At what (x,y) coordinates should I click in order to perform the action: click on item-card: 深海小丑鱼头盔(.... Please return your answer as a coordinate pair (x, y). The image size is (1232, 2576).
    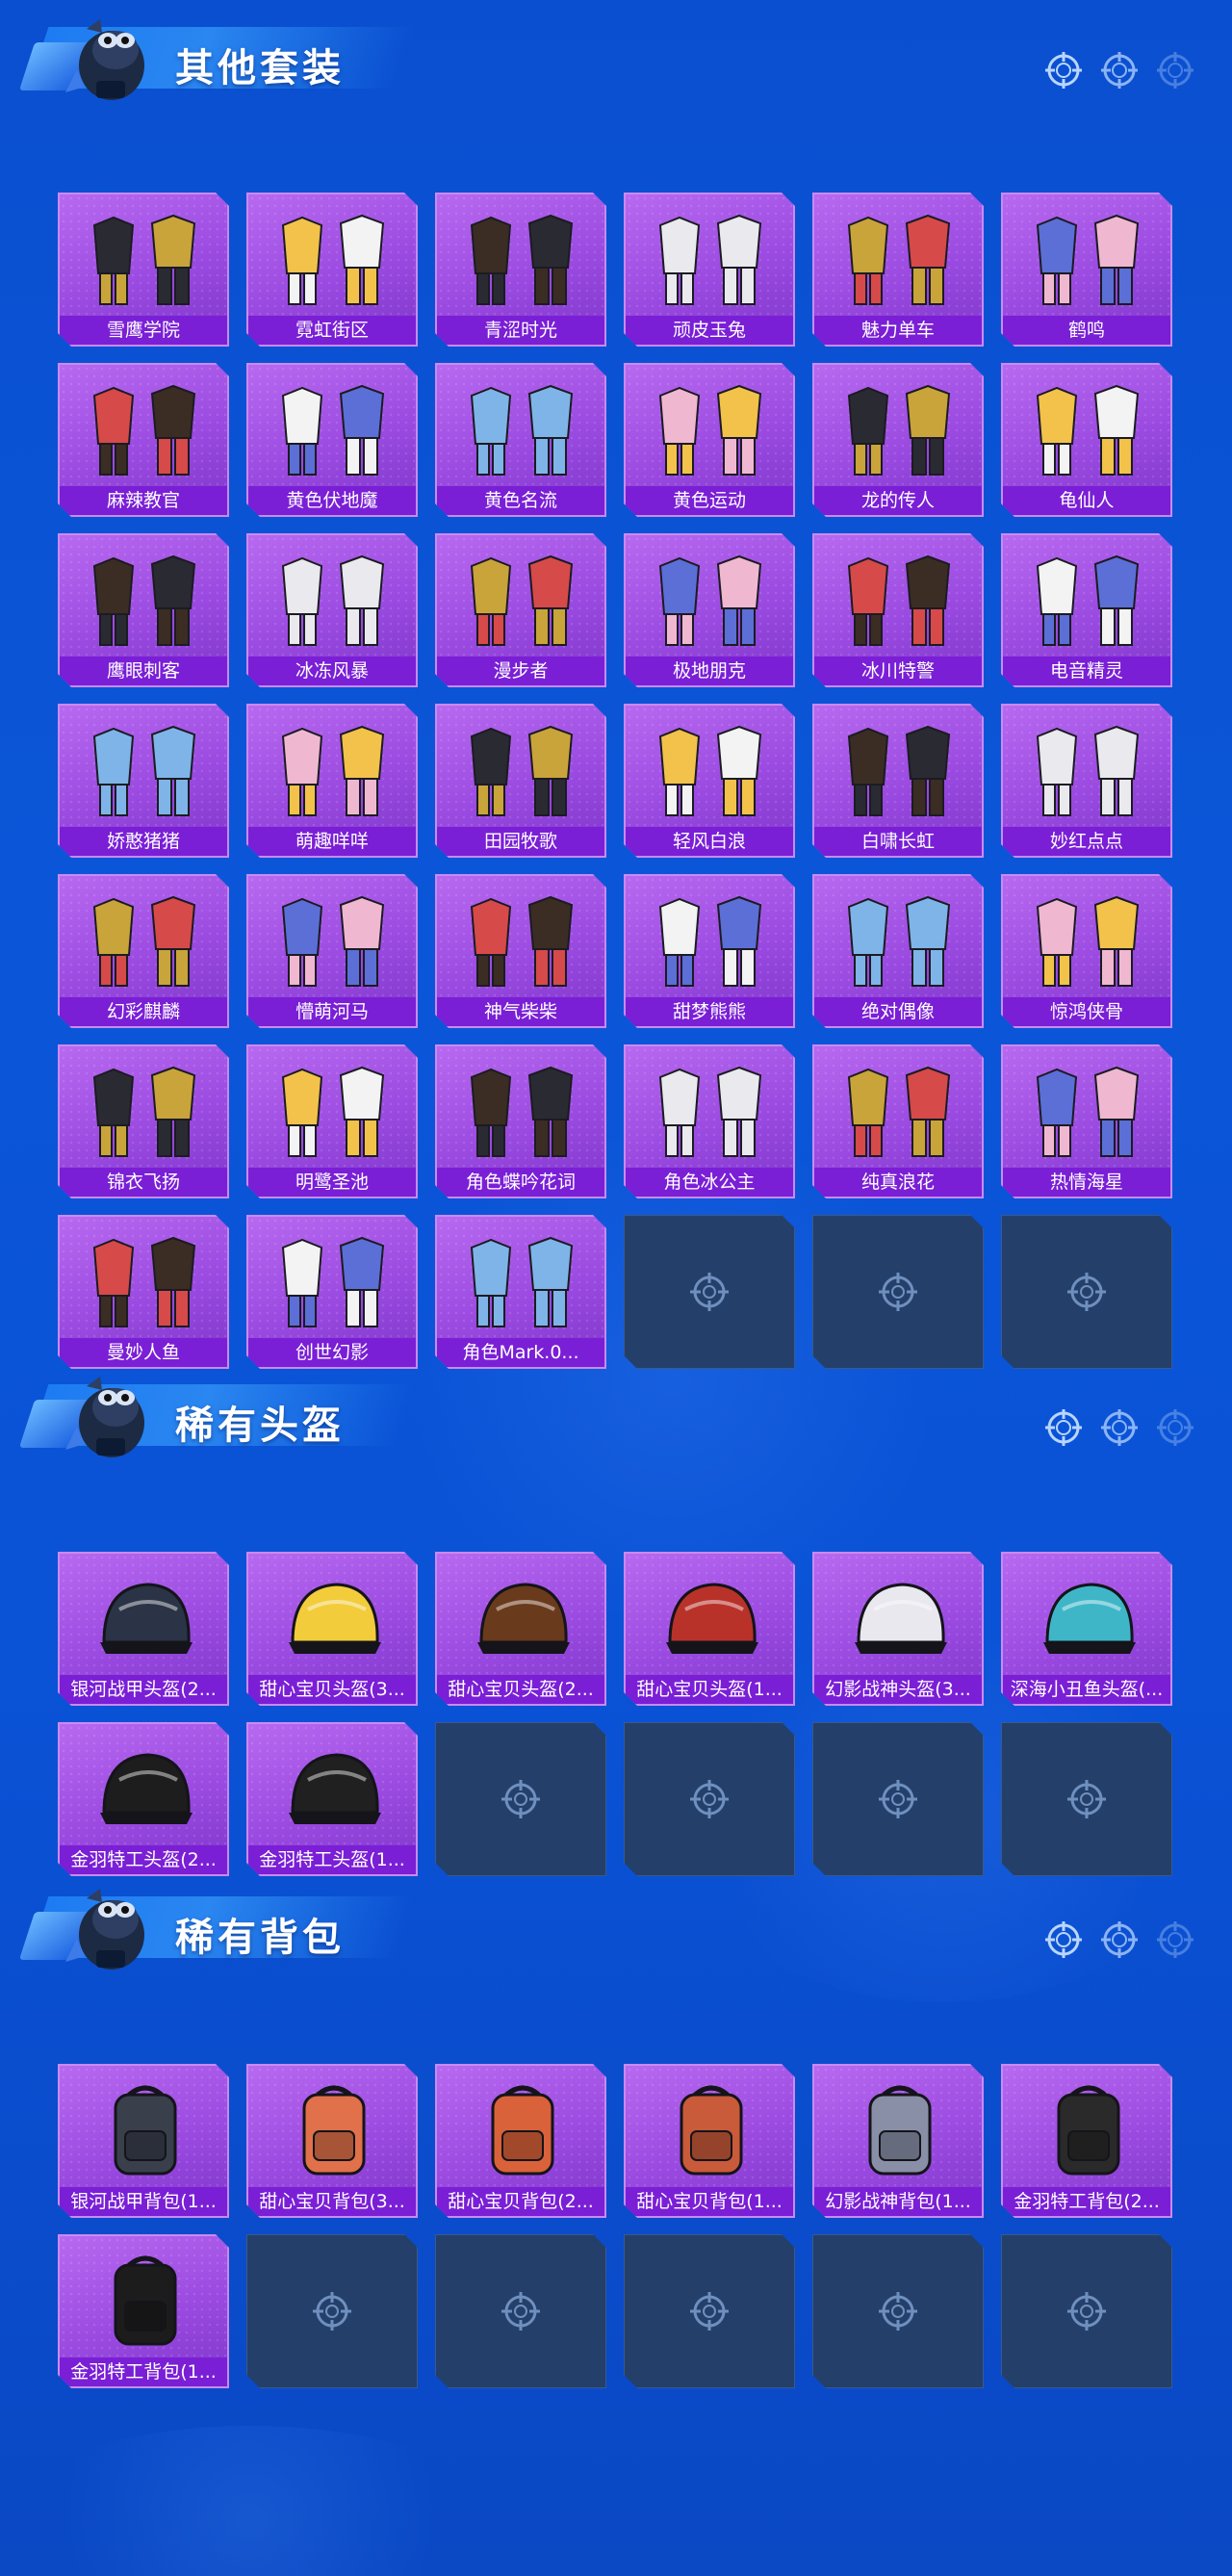
    Looking at the image, I should click on (1086, 1629).